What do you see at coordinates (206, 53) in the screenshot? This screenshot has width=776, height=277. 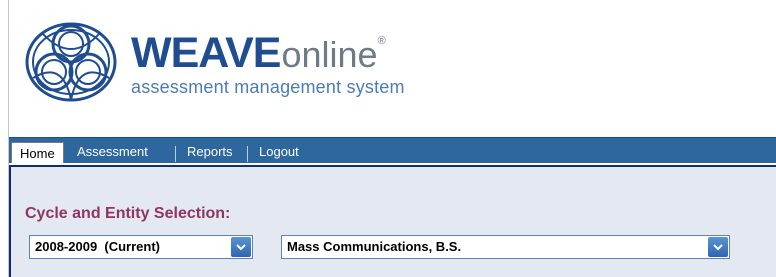 I see `brand-name-bold: WEAVE` at bounding box center [206, 53].